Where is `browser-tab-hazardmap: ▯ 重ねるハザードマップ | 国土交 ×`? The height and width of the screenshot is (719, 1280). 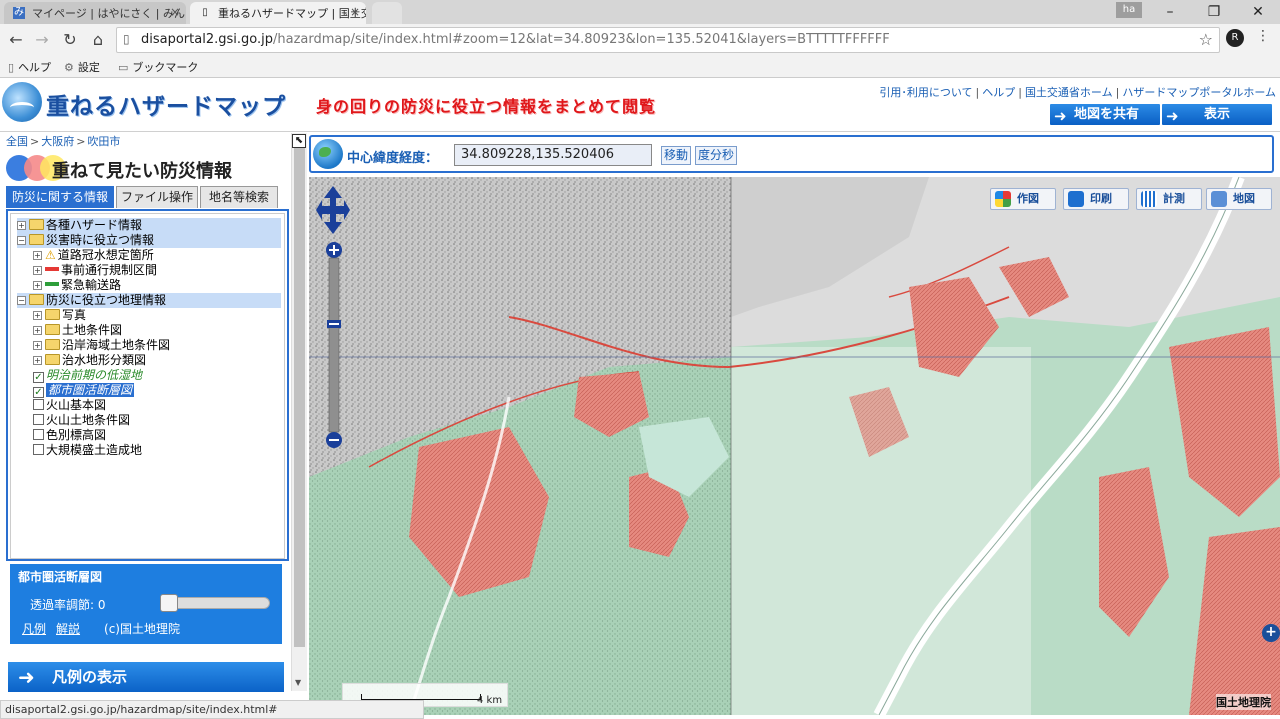
browser-tab-hazardmap: ▯ 重ねるハザードマップ | 国土交 × is located at coordinates (278, 13).